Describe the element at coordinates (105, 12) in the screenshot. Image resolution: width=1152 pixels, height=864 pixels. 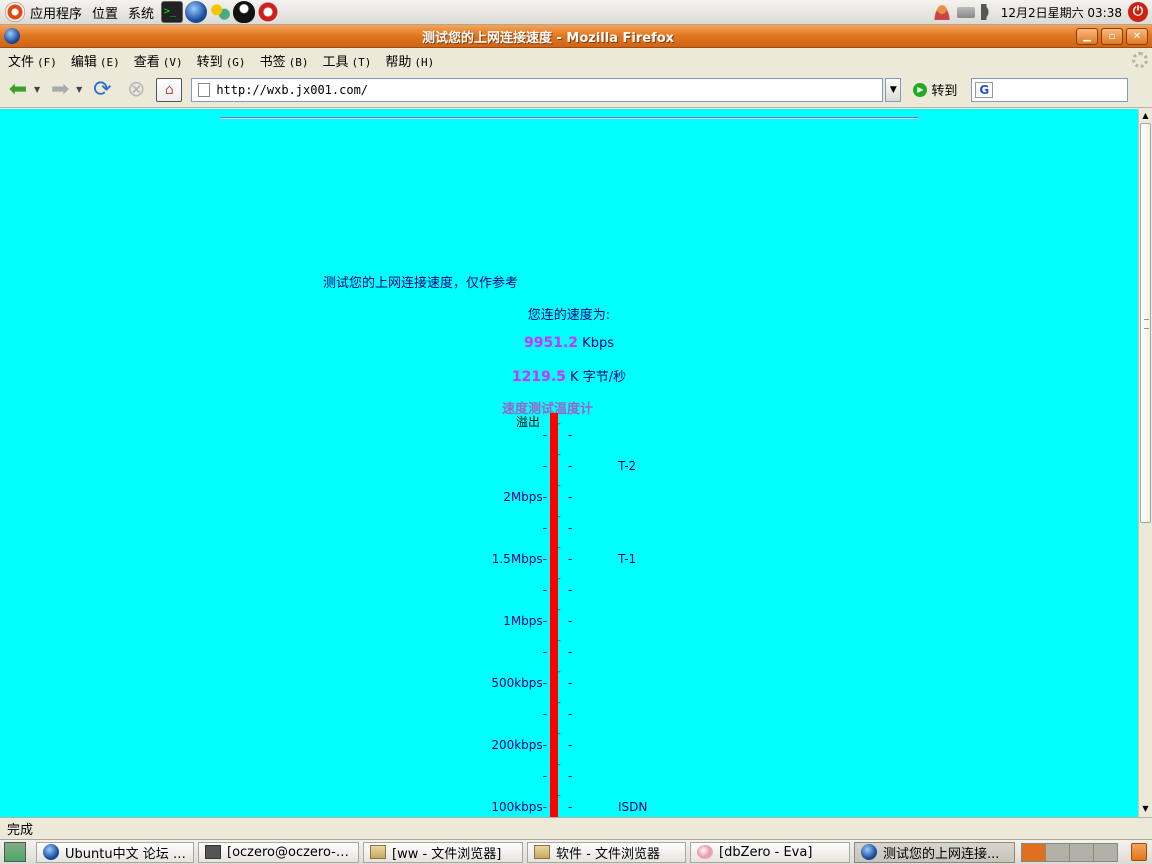
I see `menu-places: 位置` at that location.